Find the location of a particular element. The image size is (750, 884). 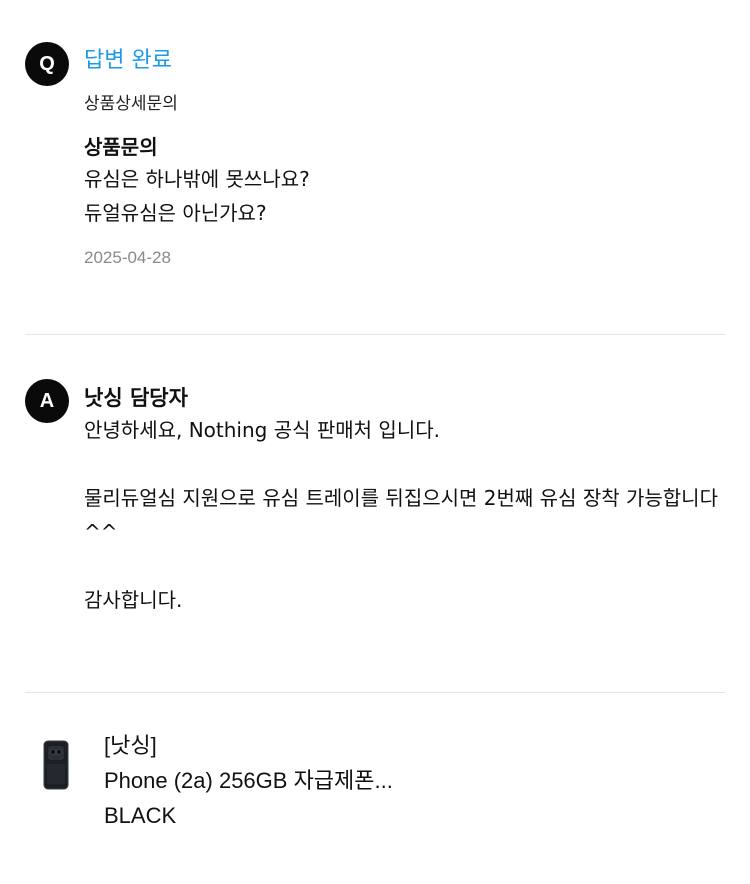

answer-status-label: 답변 완료 is located at coordinates (128, 60).